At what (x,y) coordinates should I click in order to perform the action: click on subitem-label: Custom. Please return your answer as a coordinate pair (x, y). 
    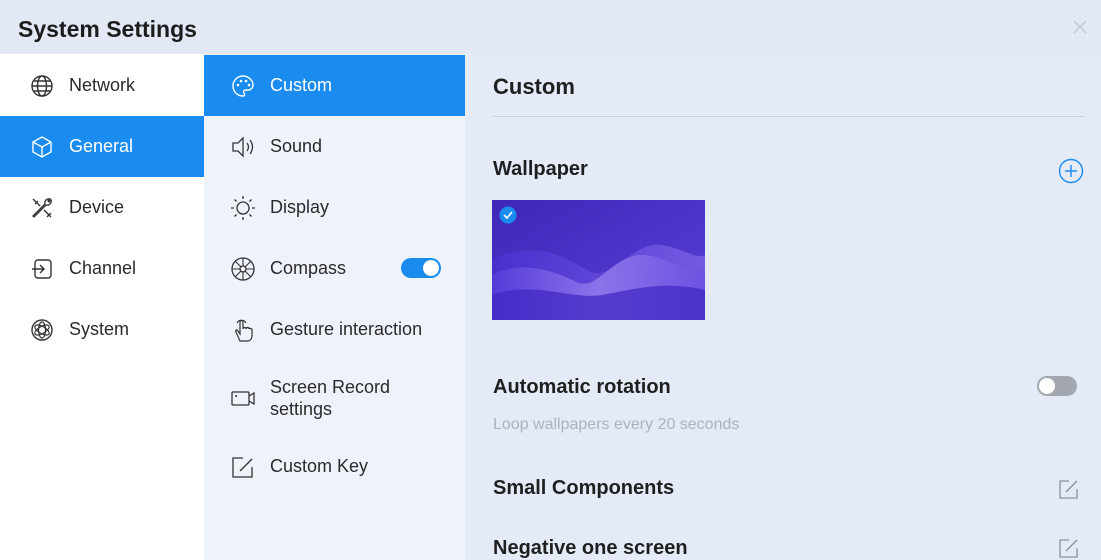
    Looking at the image, I should click on (301, 85).